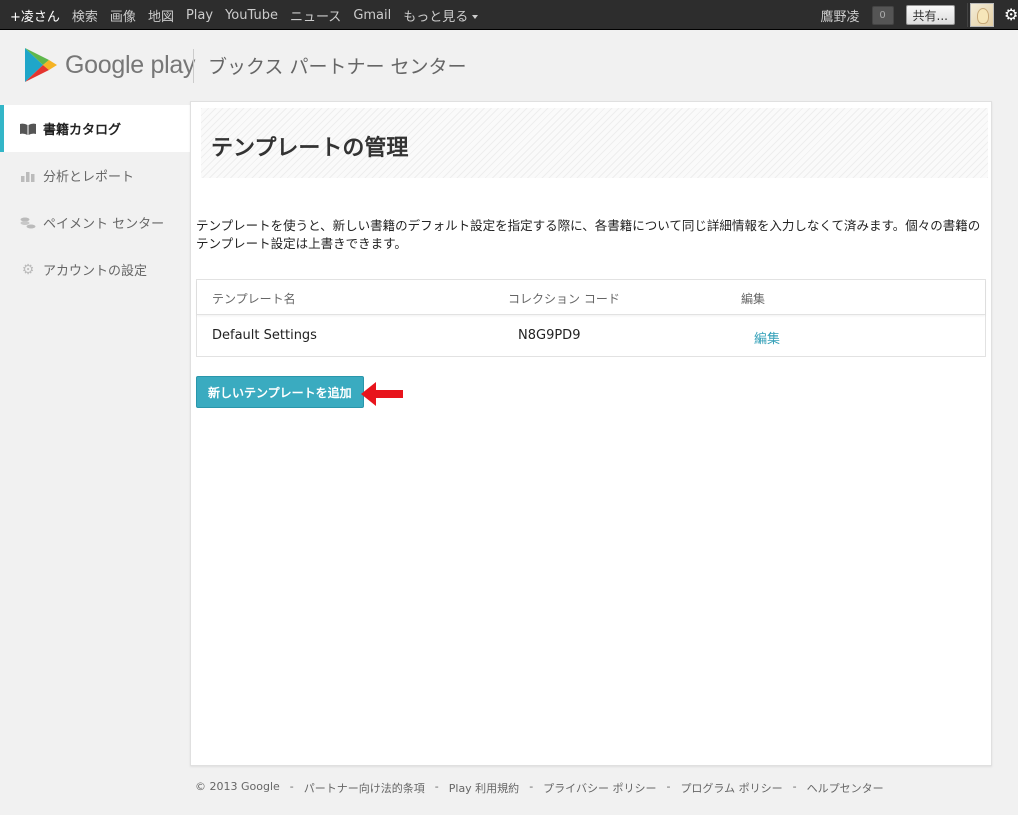 The height and width of the screenshot is (815, 1018). Describe the element at coordinates (89, 177) in the screenshot. I see `sidebar-item-label: 分析とレポート` at that location.